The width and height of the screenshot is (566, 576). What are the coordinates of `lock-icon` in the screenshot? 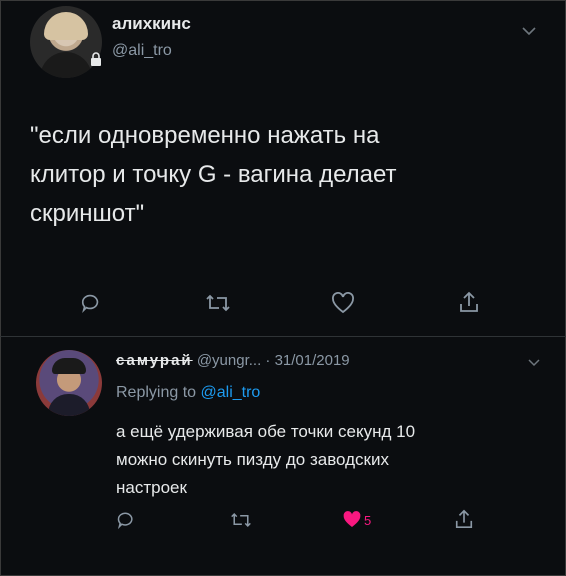 It's located at (96, 59).